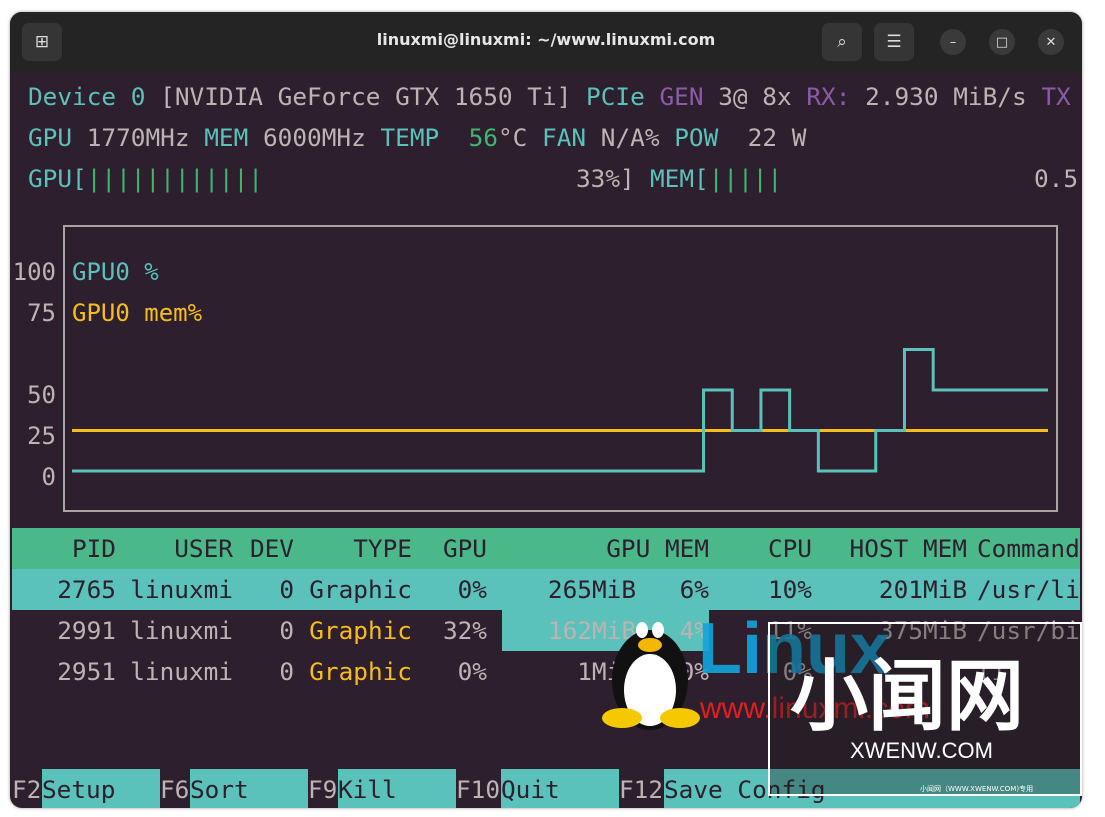  Describe the element at coordinates (397, 788) in the screenshot. I see `kill-button: Kill` at that location.